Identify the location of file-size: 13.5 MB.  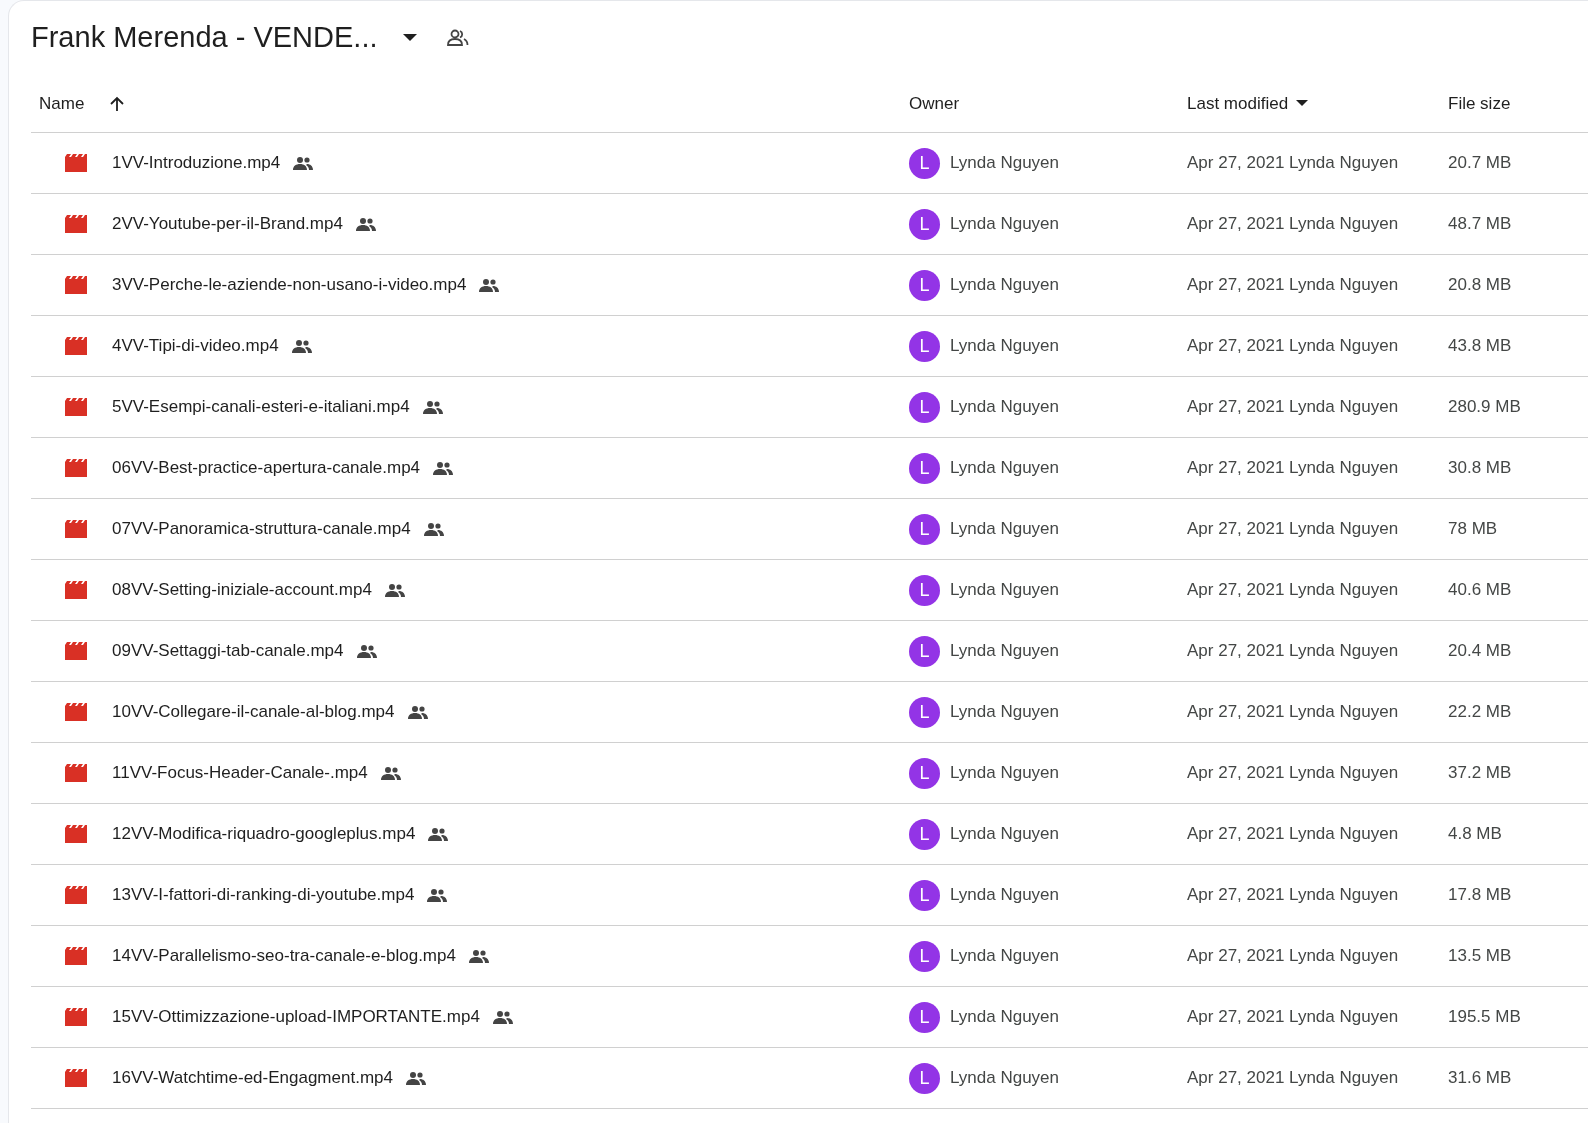
(1480, 956).